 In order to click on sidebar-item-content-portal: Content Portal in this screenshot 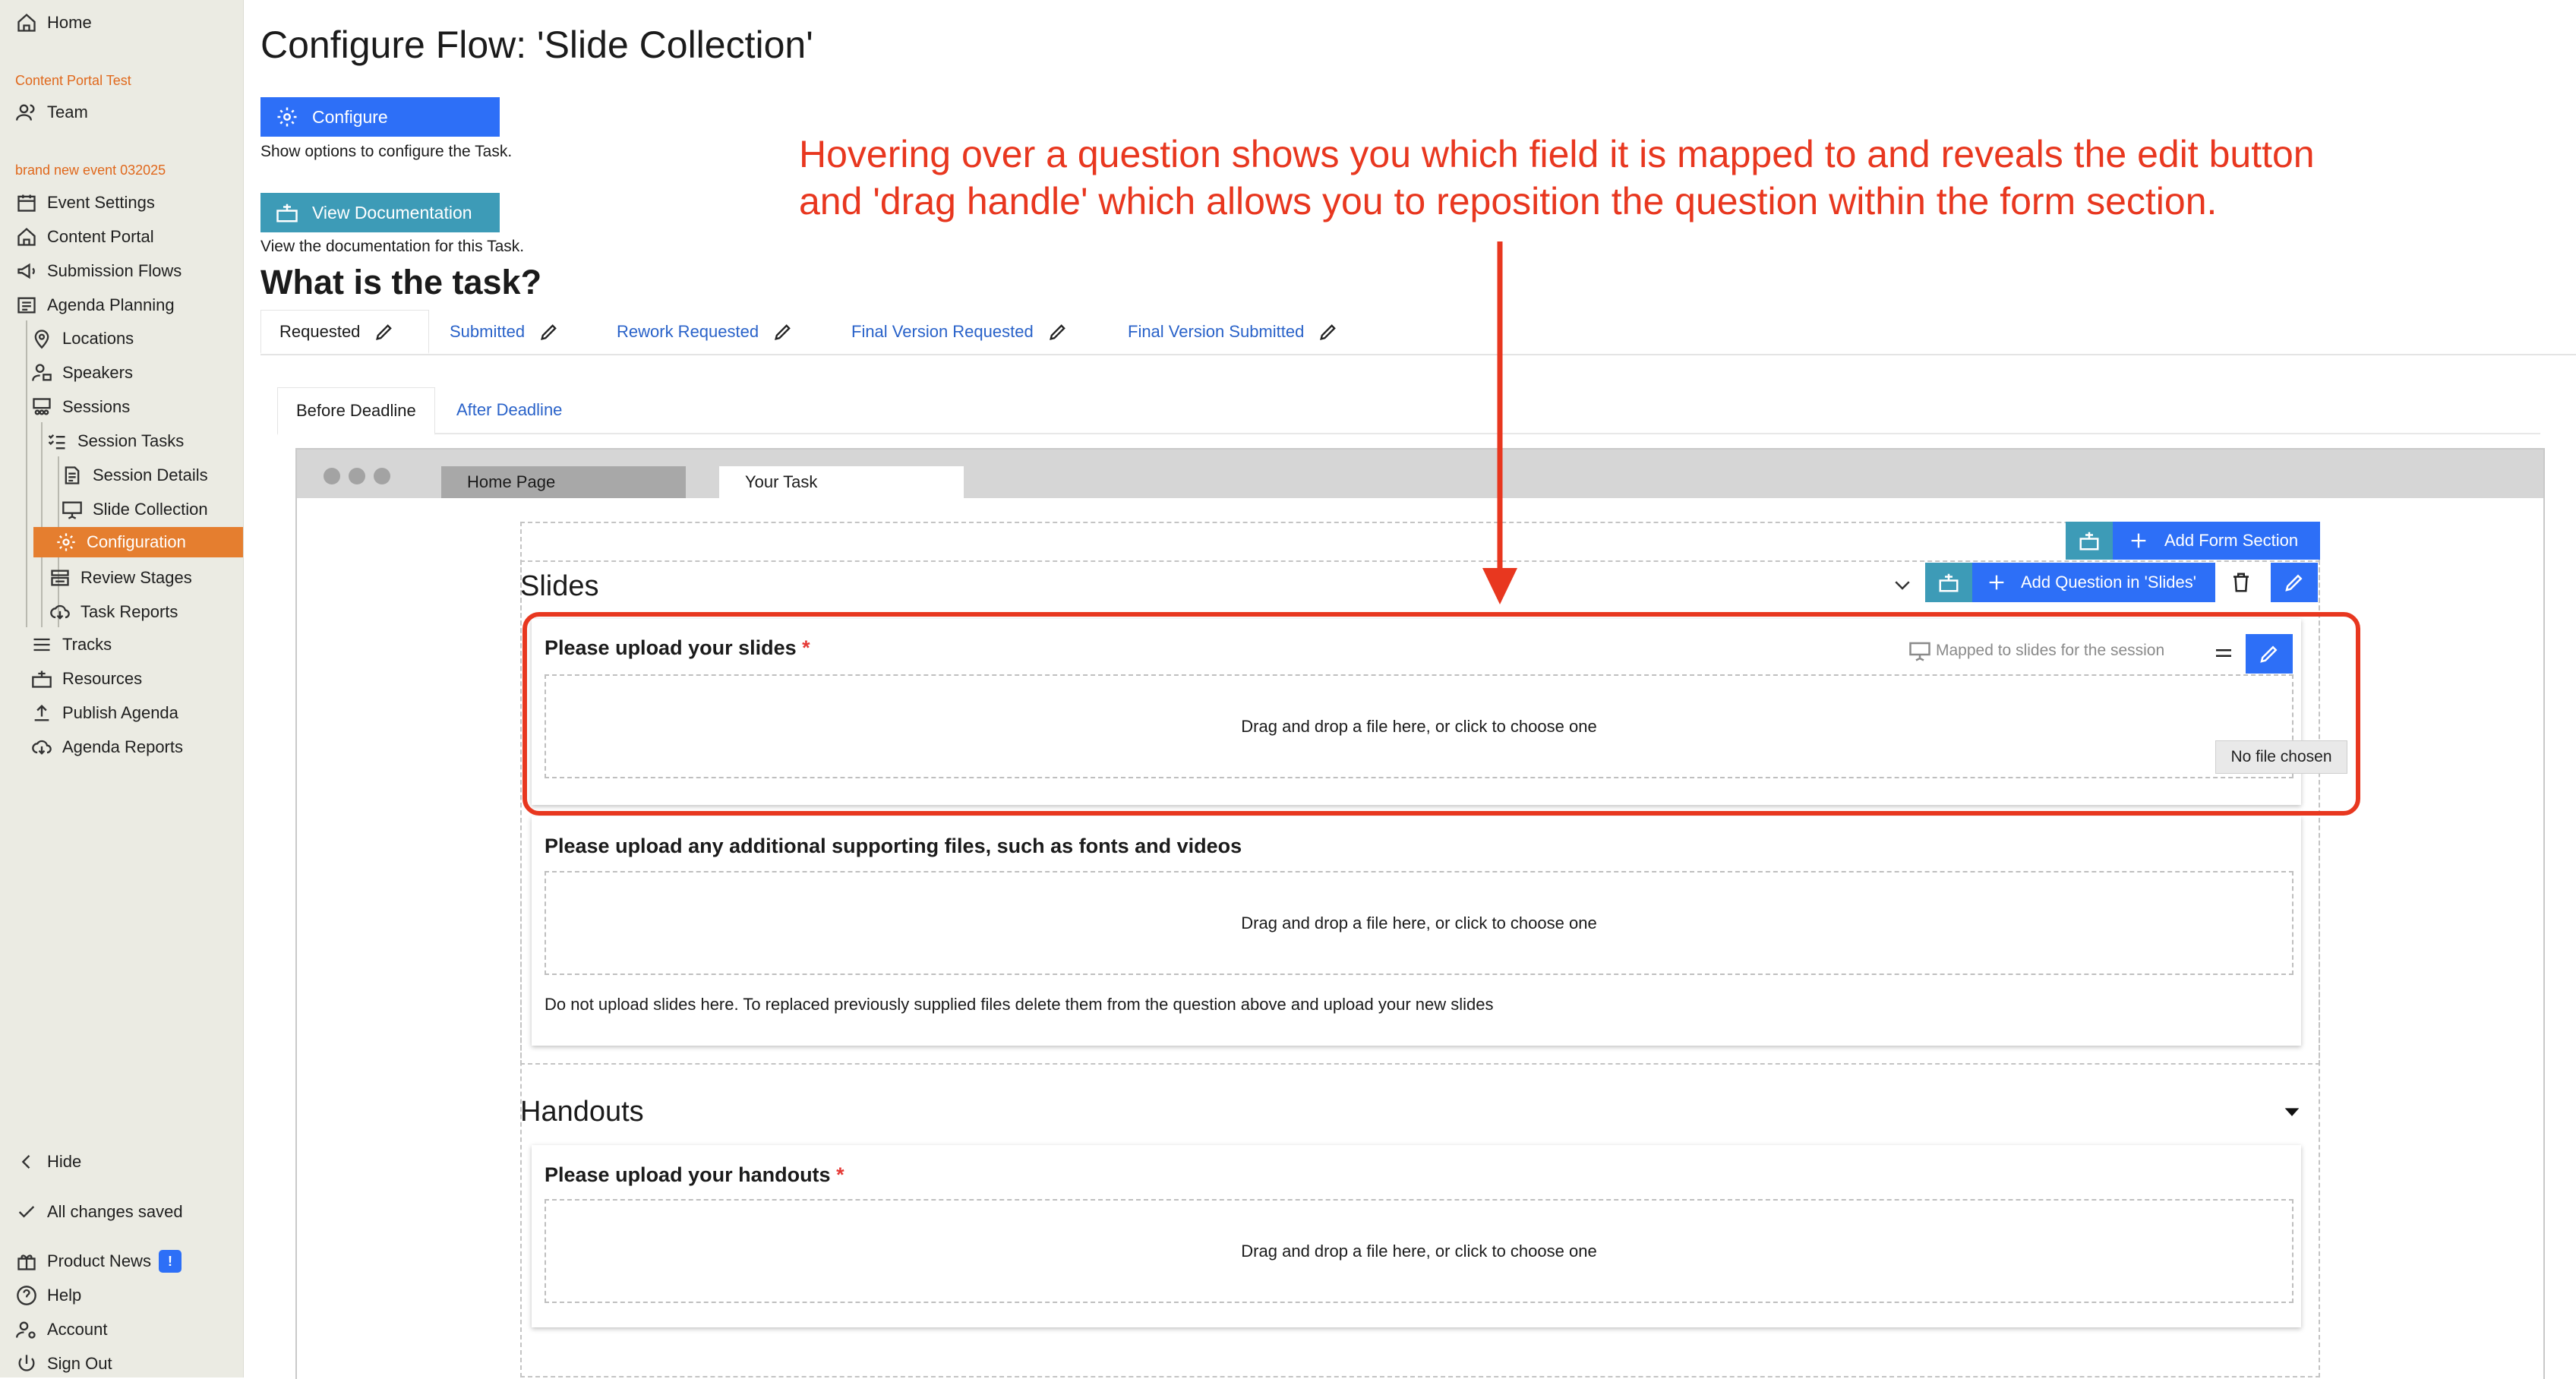, I will do `click(84, 237)`.